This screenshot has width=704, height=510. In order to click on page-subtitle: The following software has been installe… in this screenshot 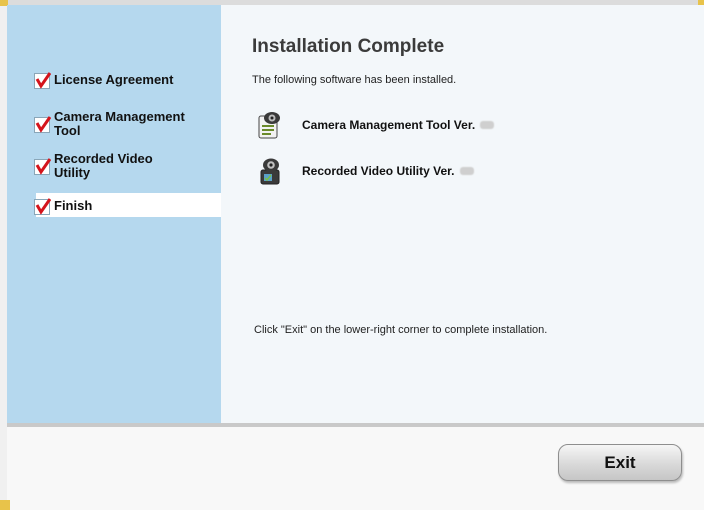, I will do `click(354, 80)`.